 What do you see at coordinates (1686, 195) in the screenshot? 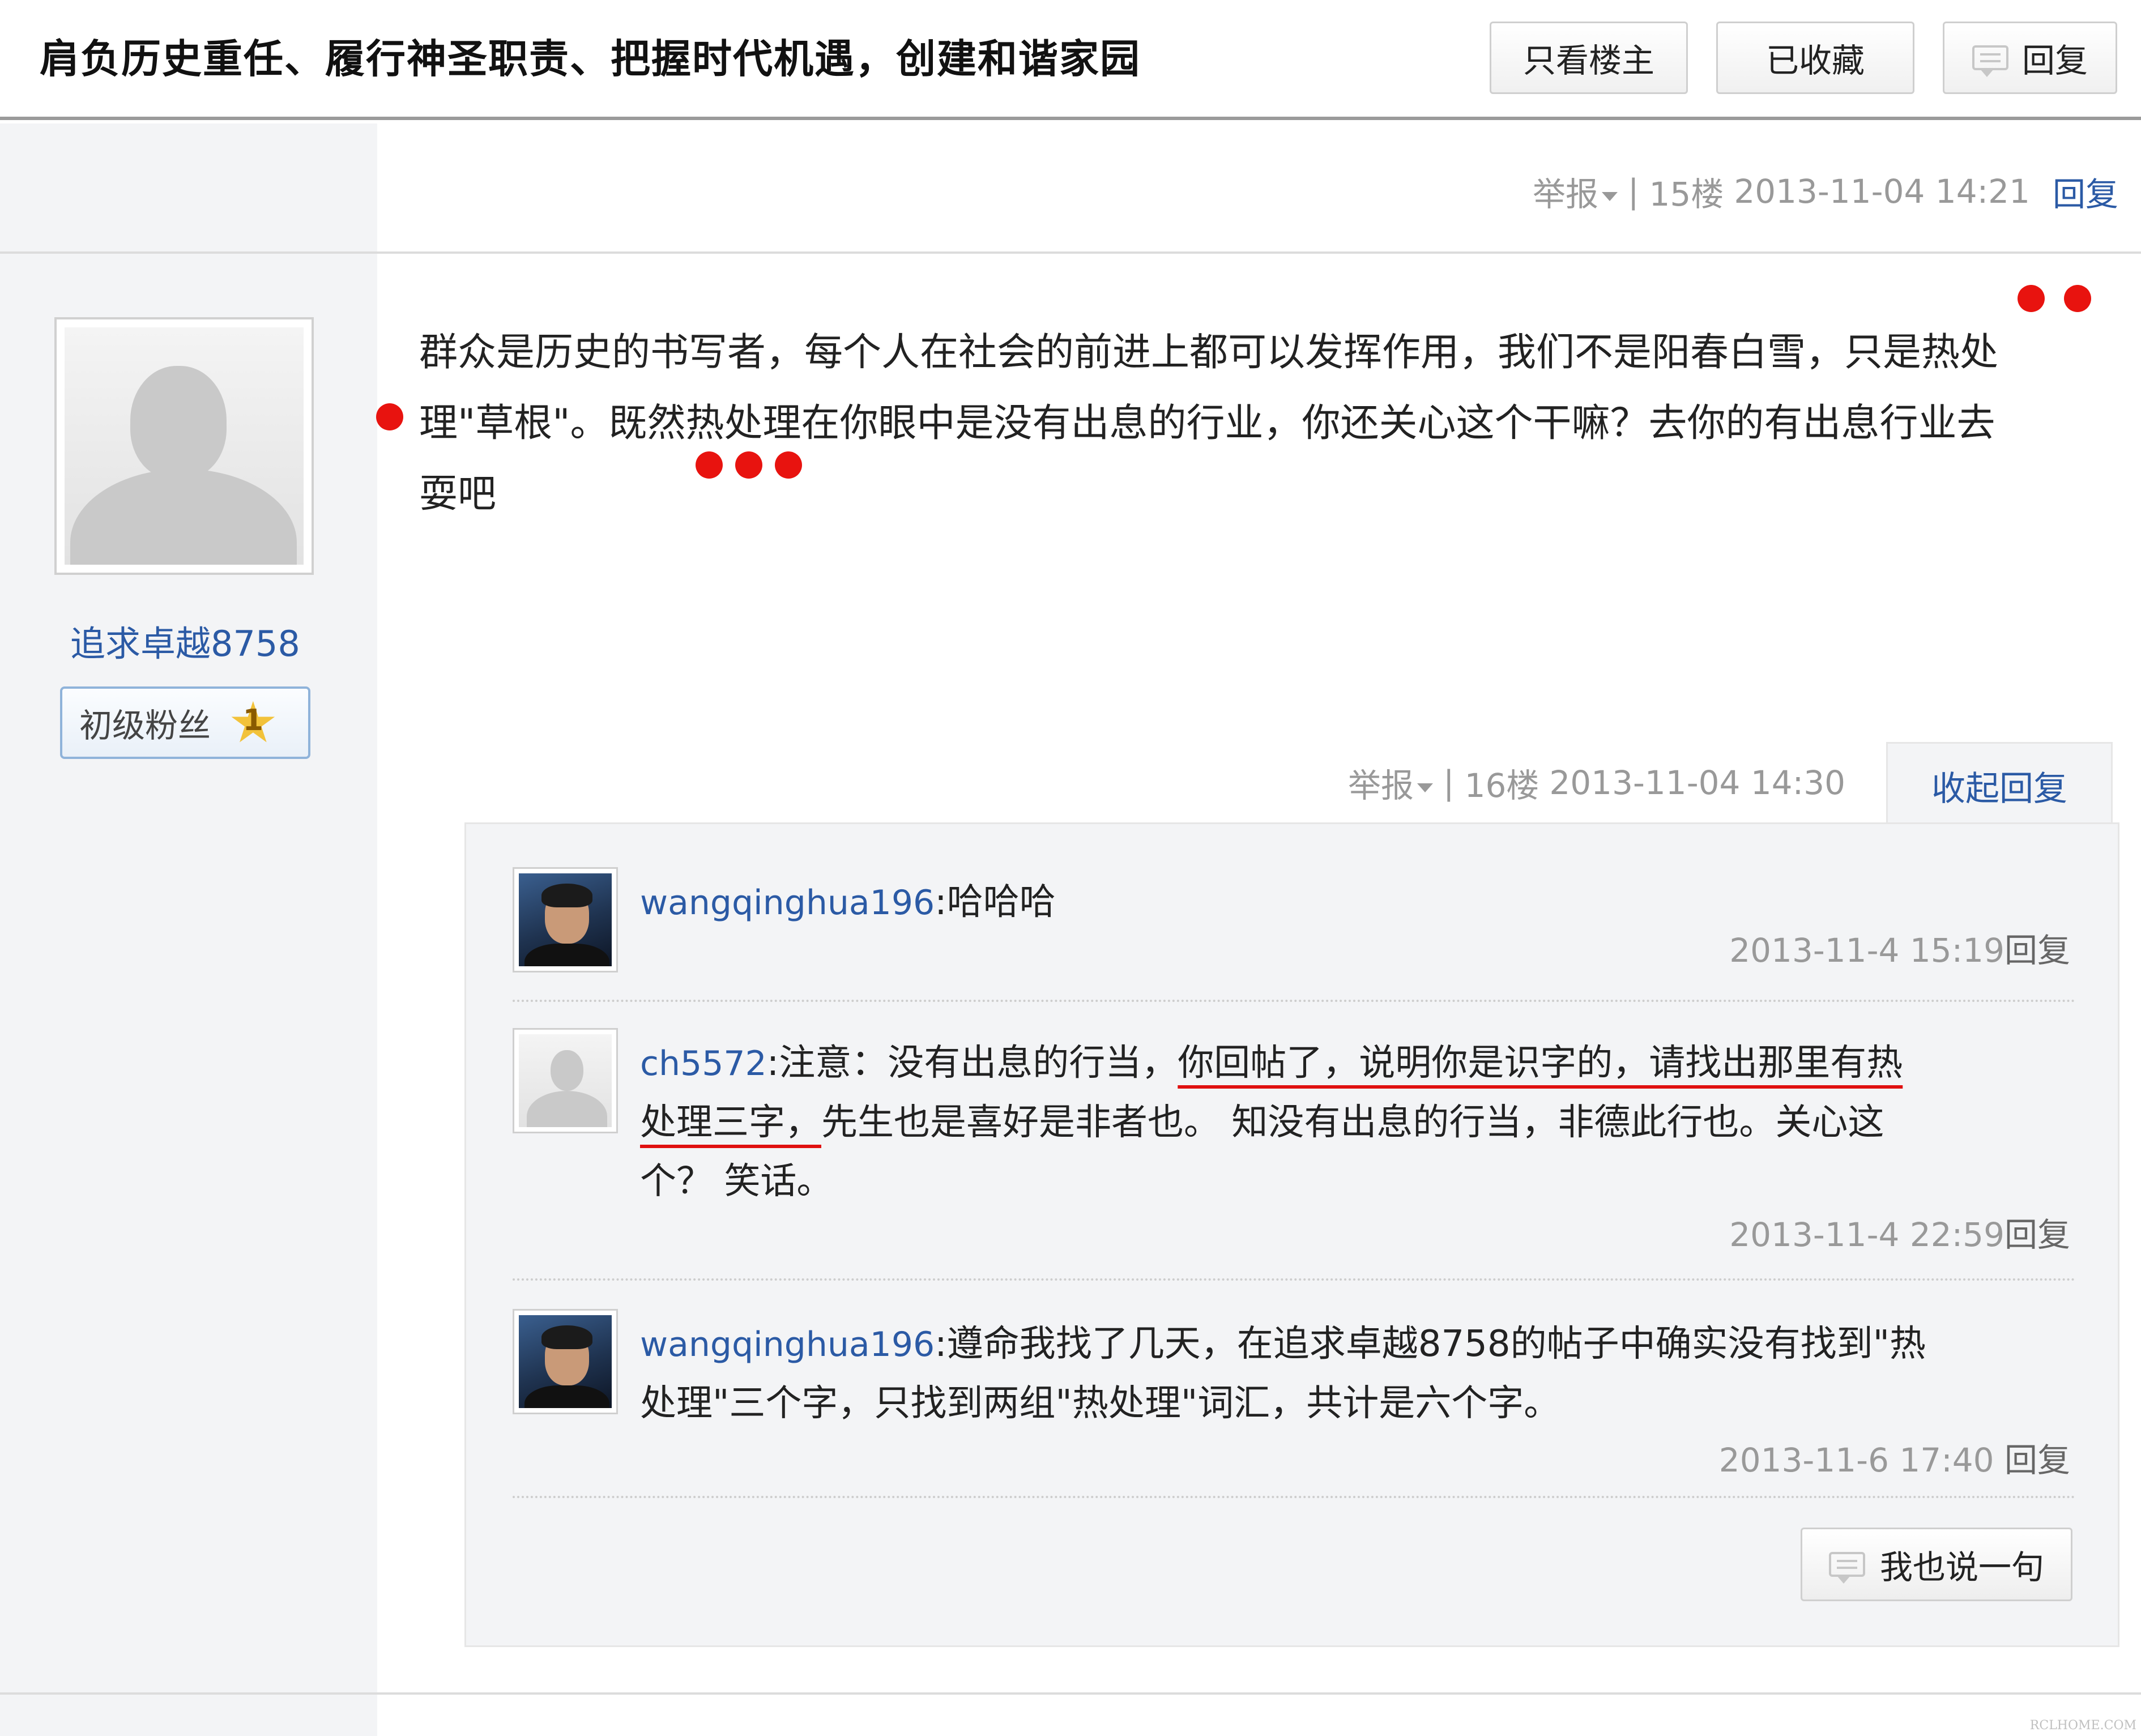
I see `floor-number: 15楼` at bounding box center [1686, 195].